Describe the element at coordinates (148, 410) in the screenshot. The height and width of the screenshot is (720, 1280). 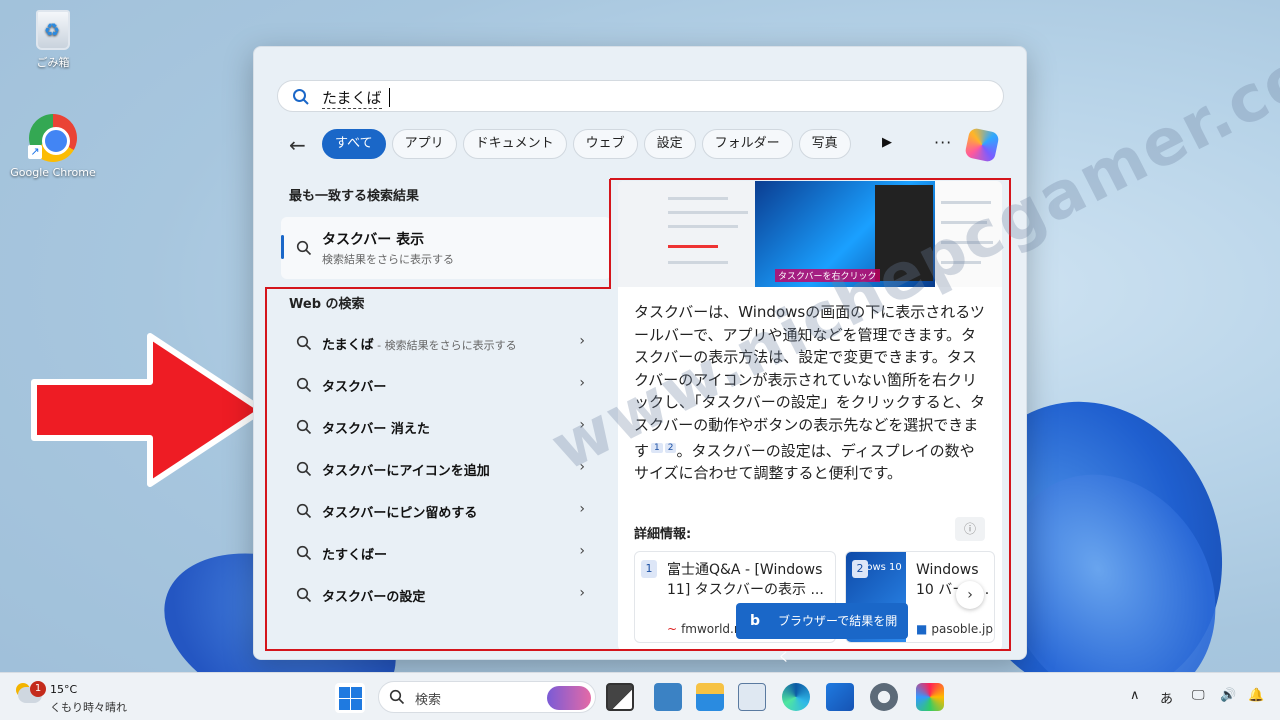
I see `annotation-arrow` at that location.